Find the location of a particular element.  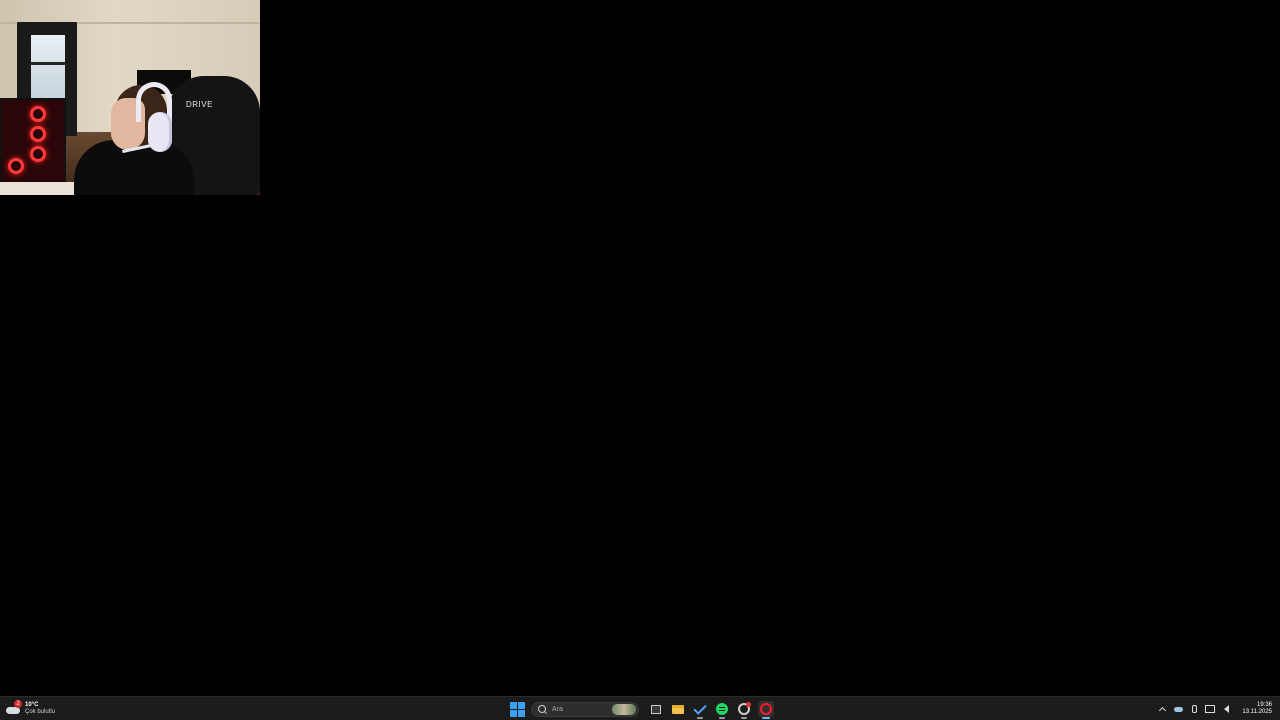

taskbar: 2 10°C Çok bulutlu Ara 19:36 13.11.2025 is located at coordinates (640, 708).